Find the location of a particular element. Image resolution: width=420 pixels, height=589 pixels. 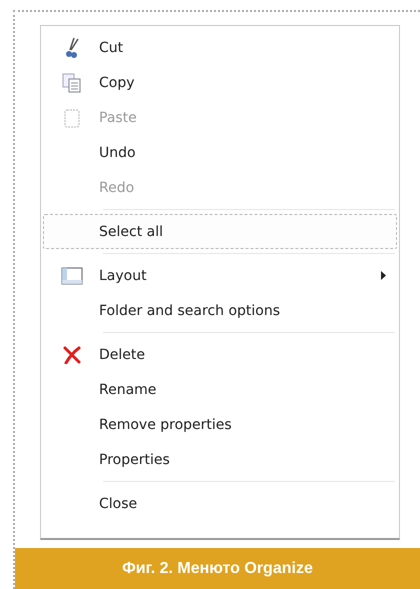

menu-item: Undo is located at coordinates (220, 152).